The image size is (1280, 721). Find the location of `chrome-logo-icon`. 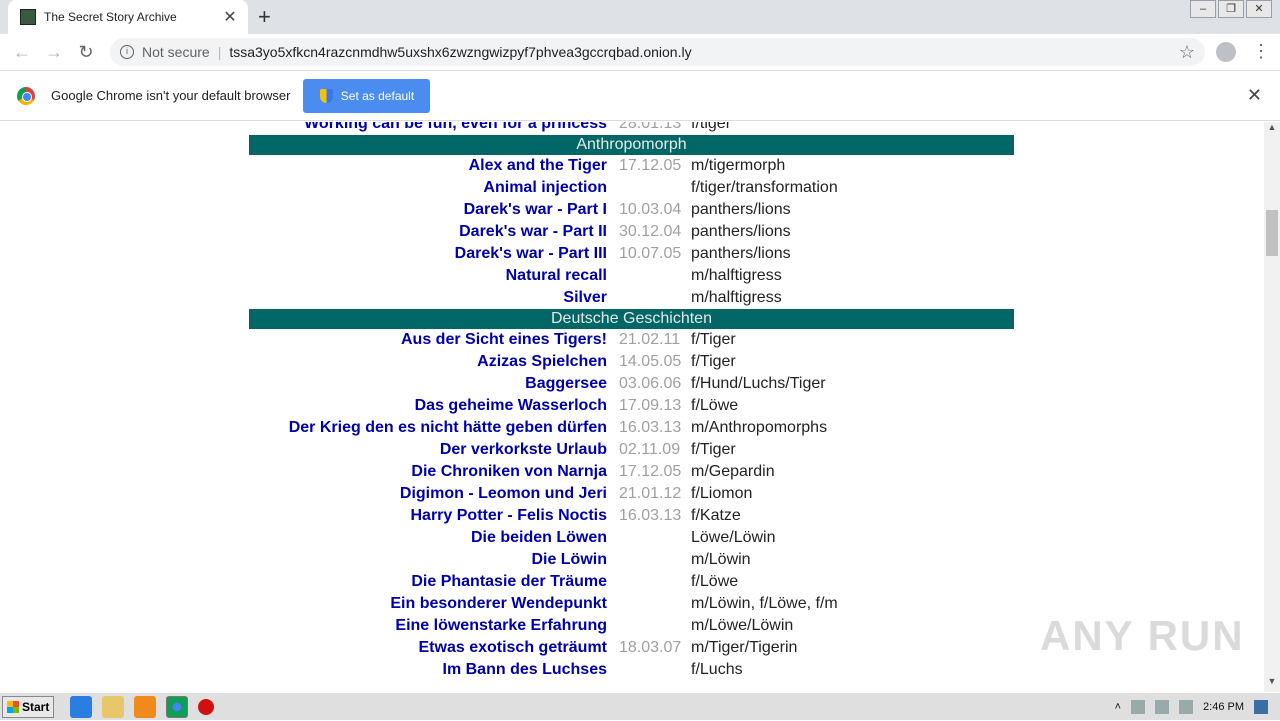

chrome-logo-icon is located at coordinates (26, 95).